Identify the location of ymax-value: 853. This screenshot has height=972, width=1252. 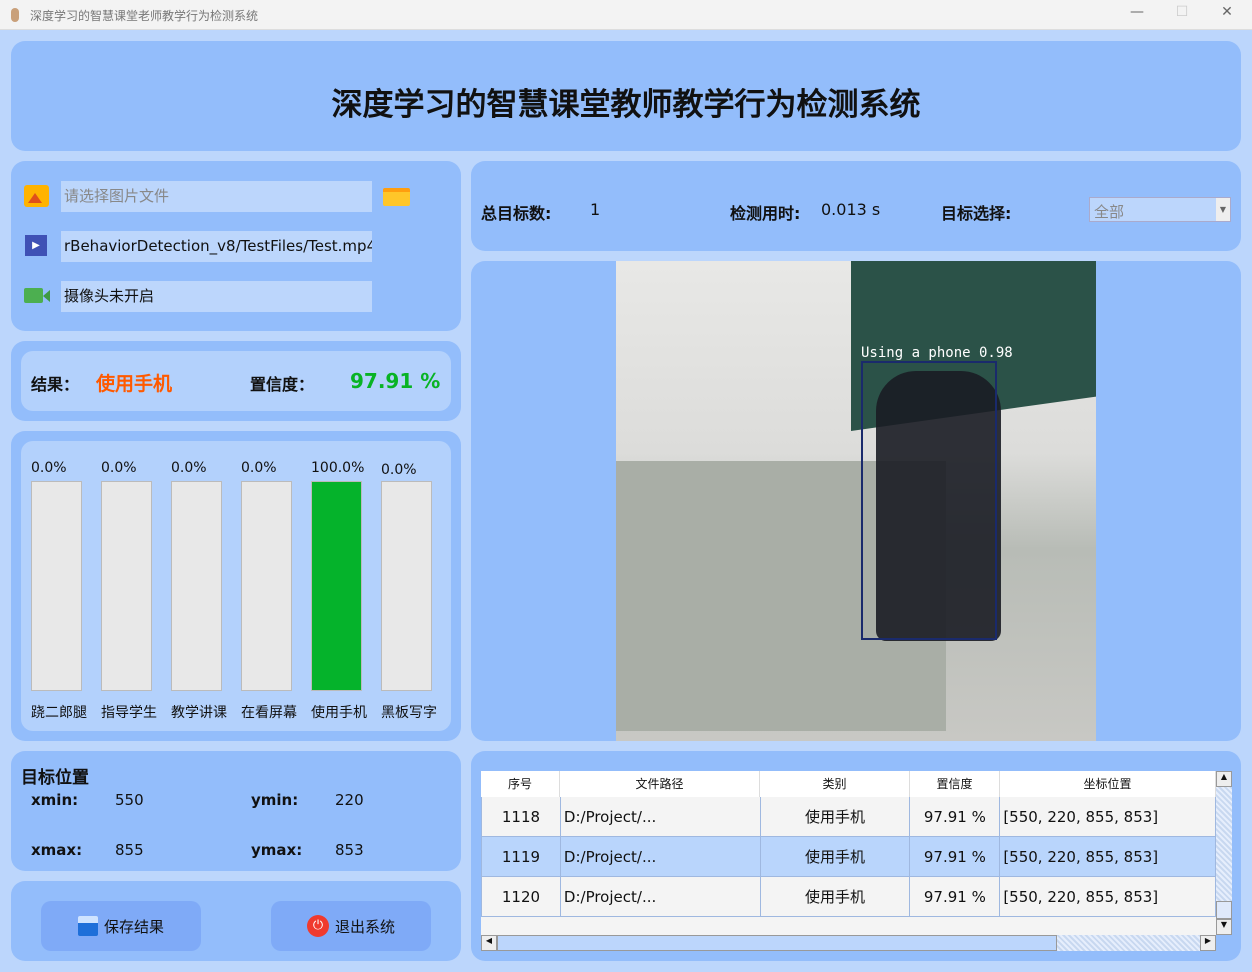
(349, 850).